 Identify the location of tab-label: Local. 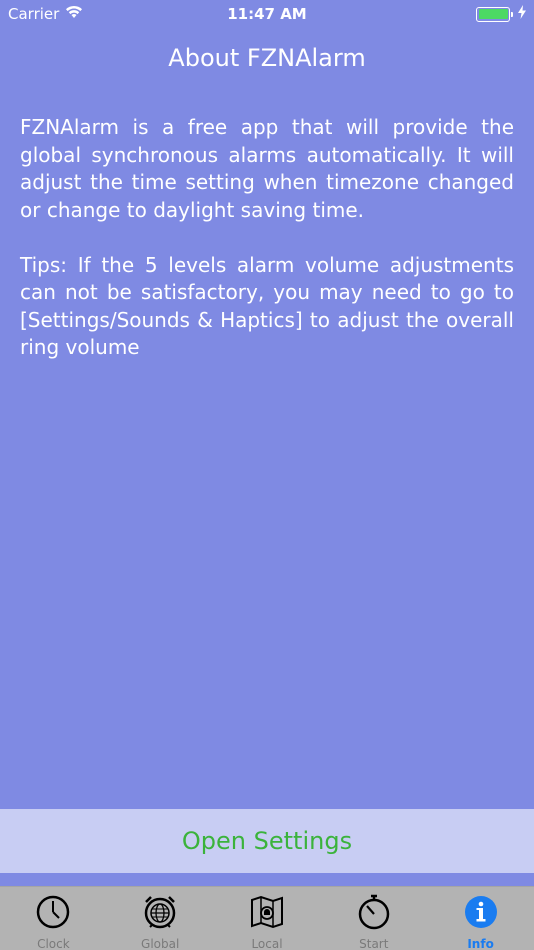
(267, 943).